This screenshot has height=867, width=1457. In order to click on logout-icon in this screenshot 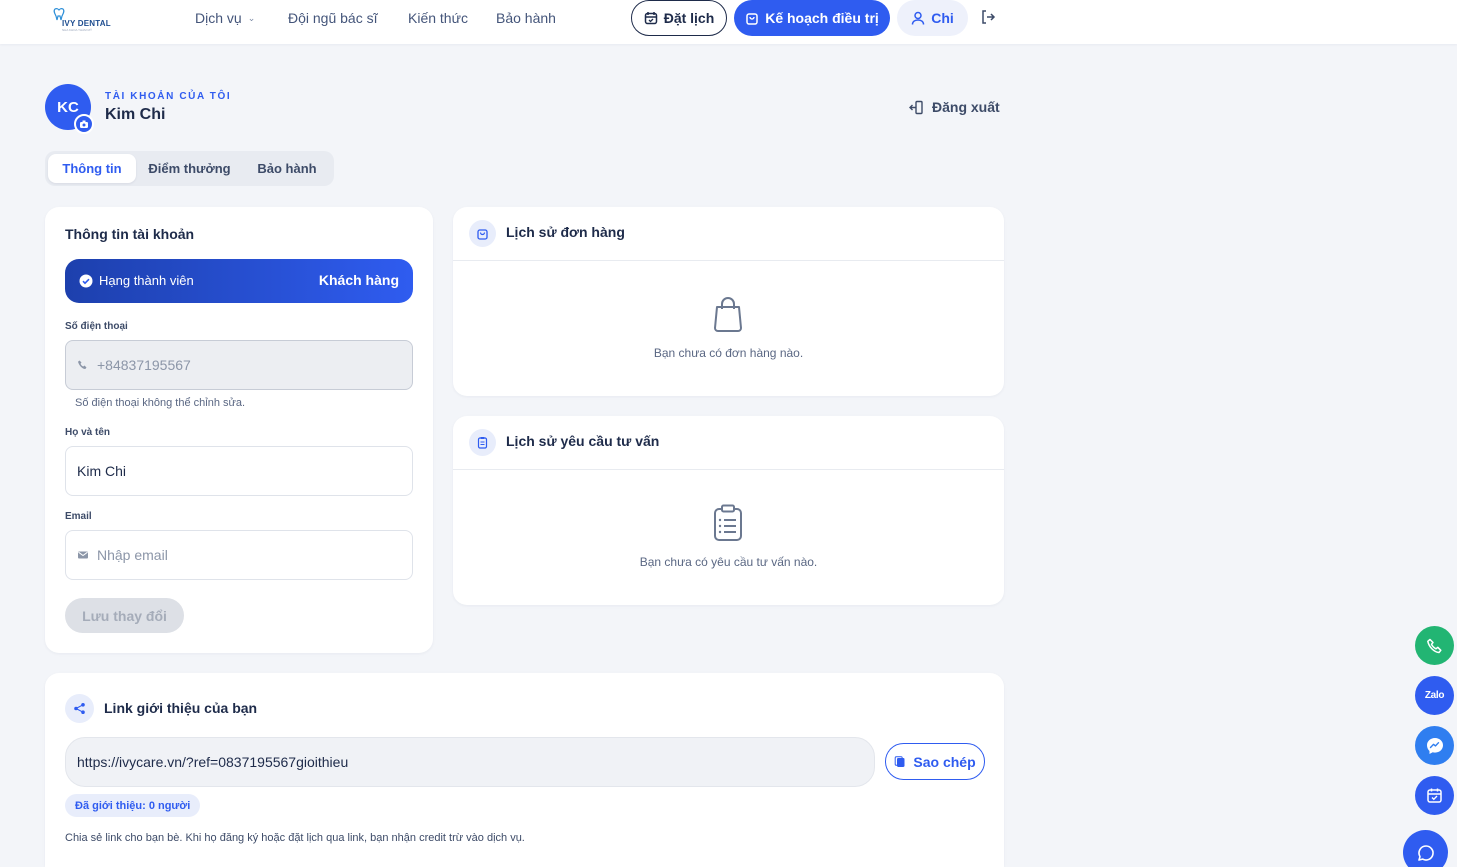, I will do `click(988, 17)`.